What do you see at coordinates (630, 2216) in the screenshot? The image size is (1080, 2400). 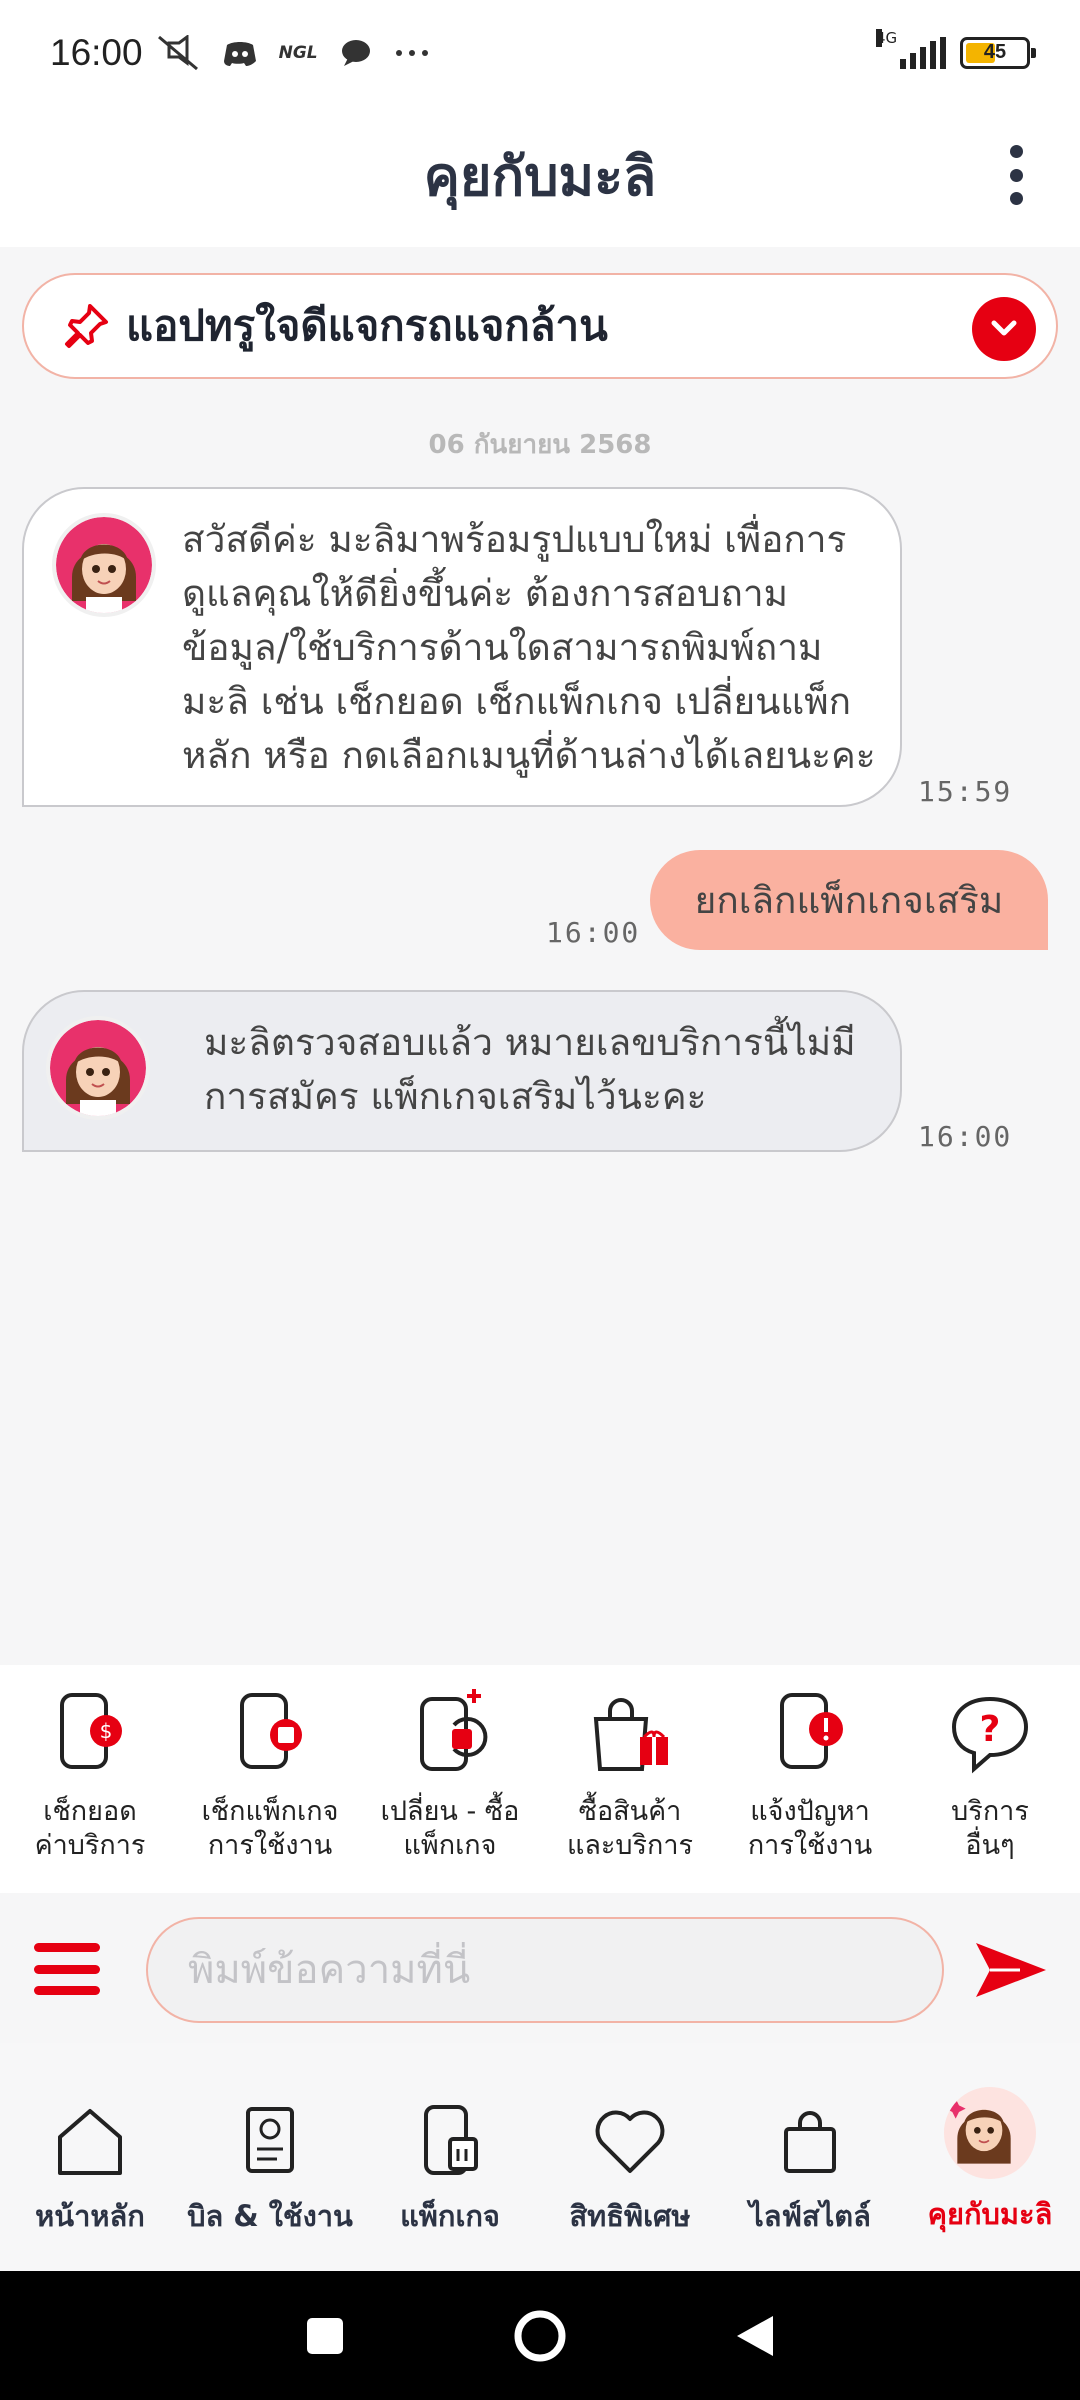 I see `nav-label: สิทธิพิเศษ` at bounding box center [630, 2216].